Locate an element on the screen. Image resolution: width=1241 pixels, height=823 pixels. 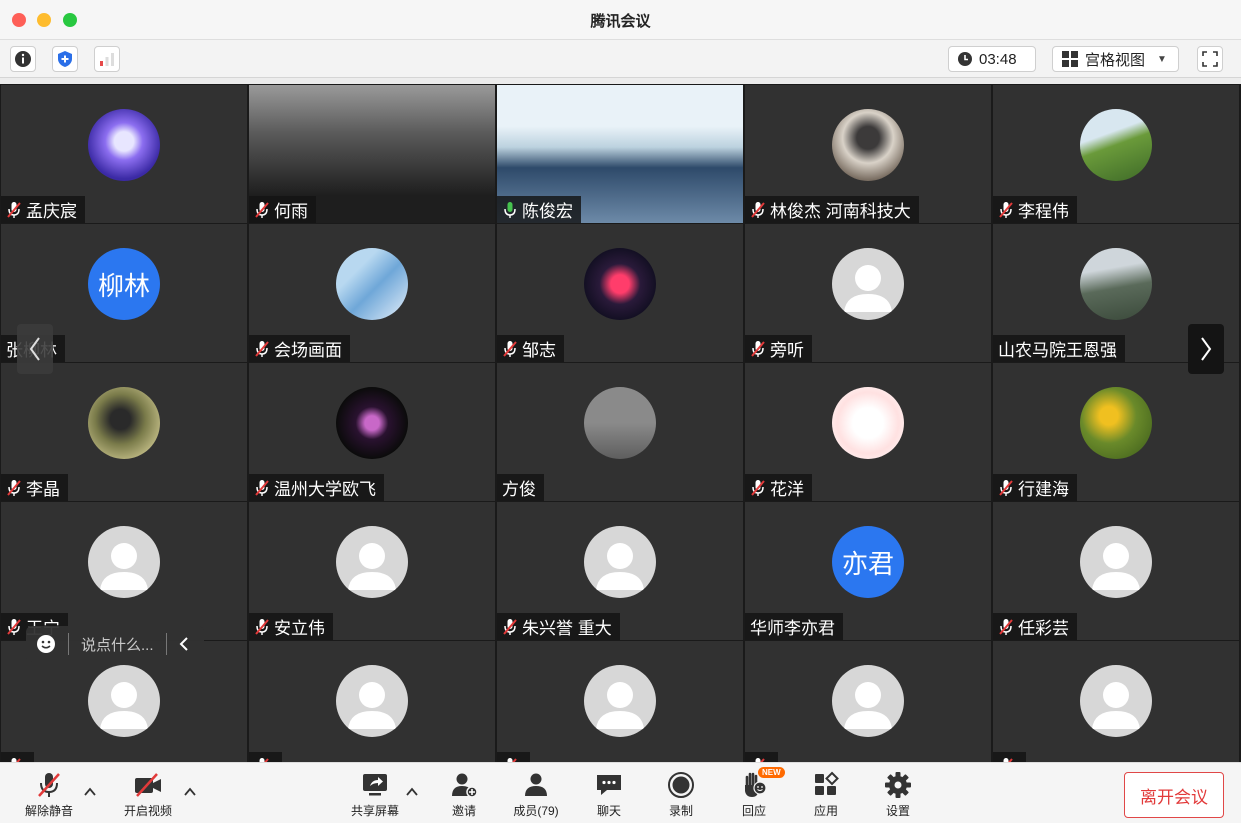
record-button: 录制 is located at coordinates (681, 795).